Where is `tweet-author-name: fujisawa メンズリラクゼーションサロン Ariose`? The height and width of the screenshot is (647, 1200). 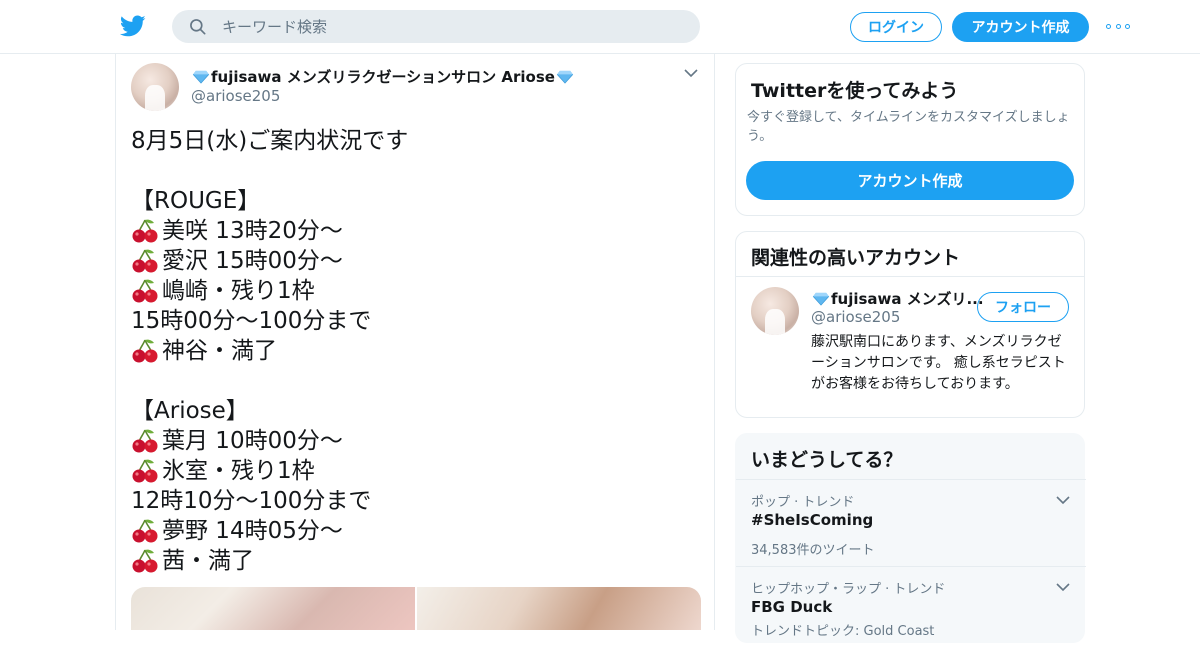
tweet-author-name: fujisawa メンズリラクゼーションサロン Ariose is located at coordinates (383, 76).